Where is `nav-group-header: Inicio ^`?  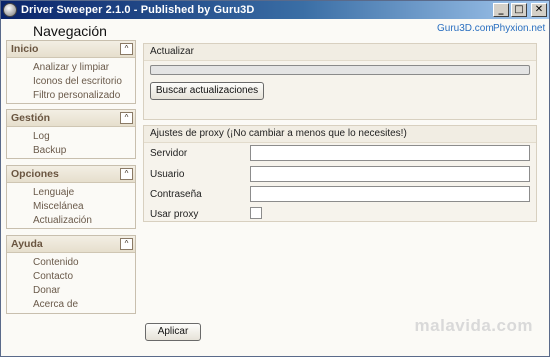 nav-group-header: Inicio ^ is located at coordinates (71, 49).